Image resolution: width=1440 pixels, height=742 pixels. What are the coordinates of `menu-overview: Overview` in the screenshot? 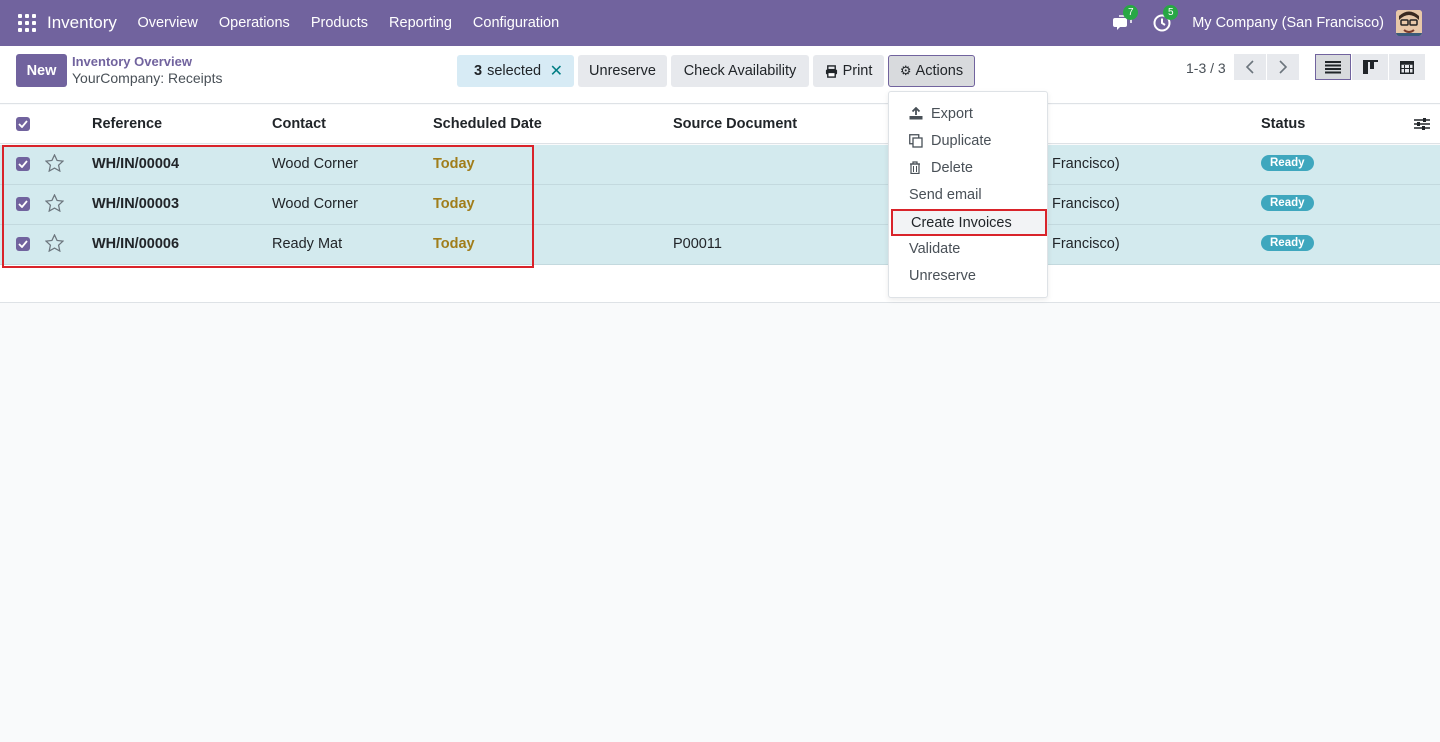 It's located at (167, 23).